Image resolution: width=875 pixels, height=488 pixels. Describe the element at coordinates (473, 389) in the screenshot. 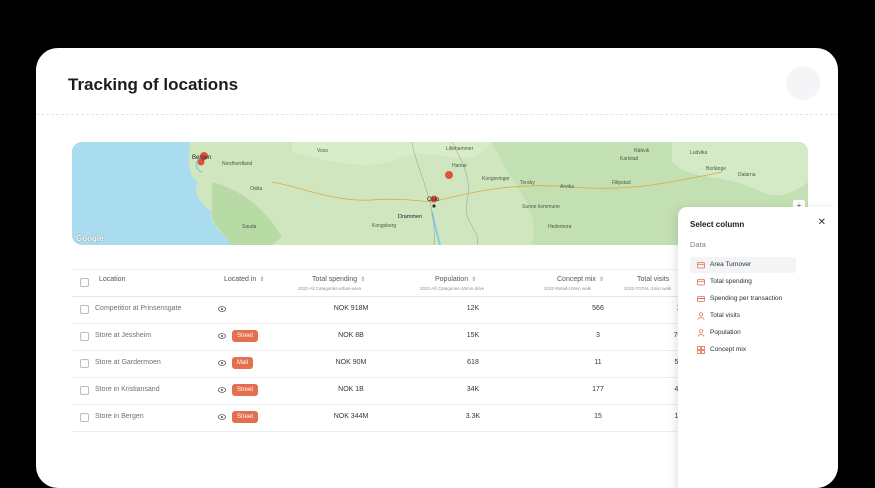

I see `population: 34K` at that location.